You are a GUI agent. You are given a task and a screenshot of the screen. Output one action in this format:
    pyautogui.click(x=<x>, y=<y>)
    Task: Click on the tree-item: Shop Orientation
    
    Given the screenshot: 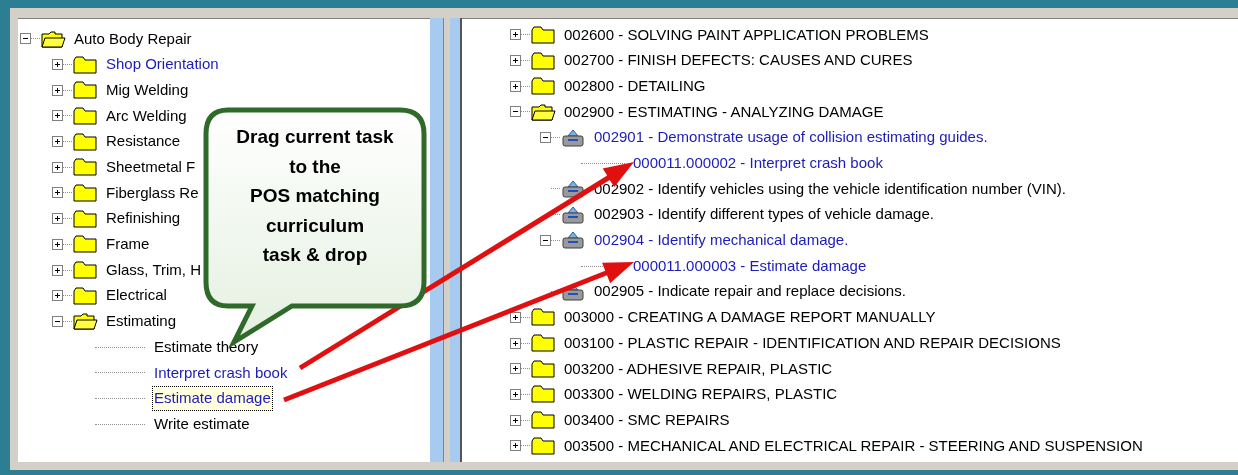 What is the action you would take?
    pyautogui.click(x=162, y=64)
    